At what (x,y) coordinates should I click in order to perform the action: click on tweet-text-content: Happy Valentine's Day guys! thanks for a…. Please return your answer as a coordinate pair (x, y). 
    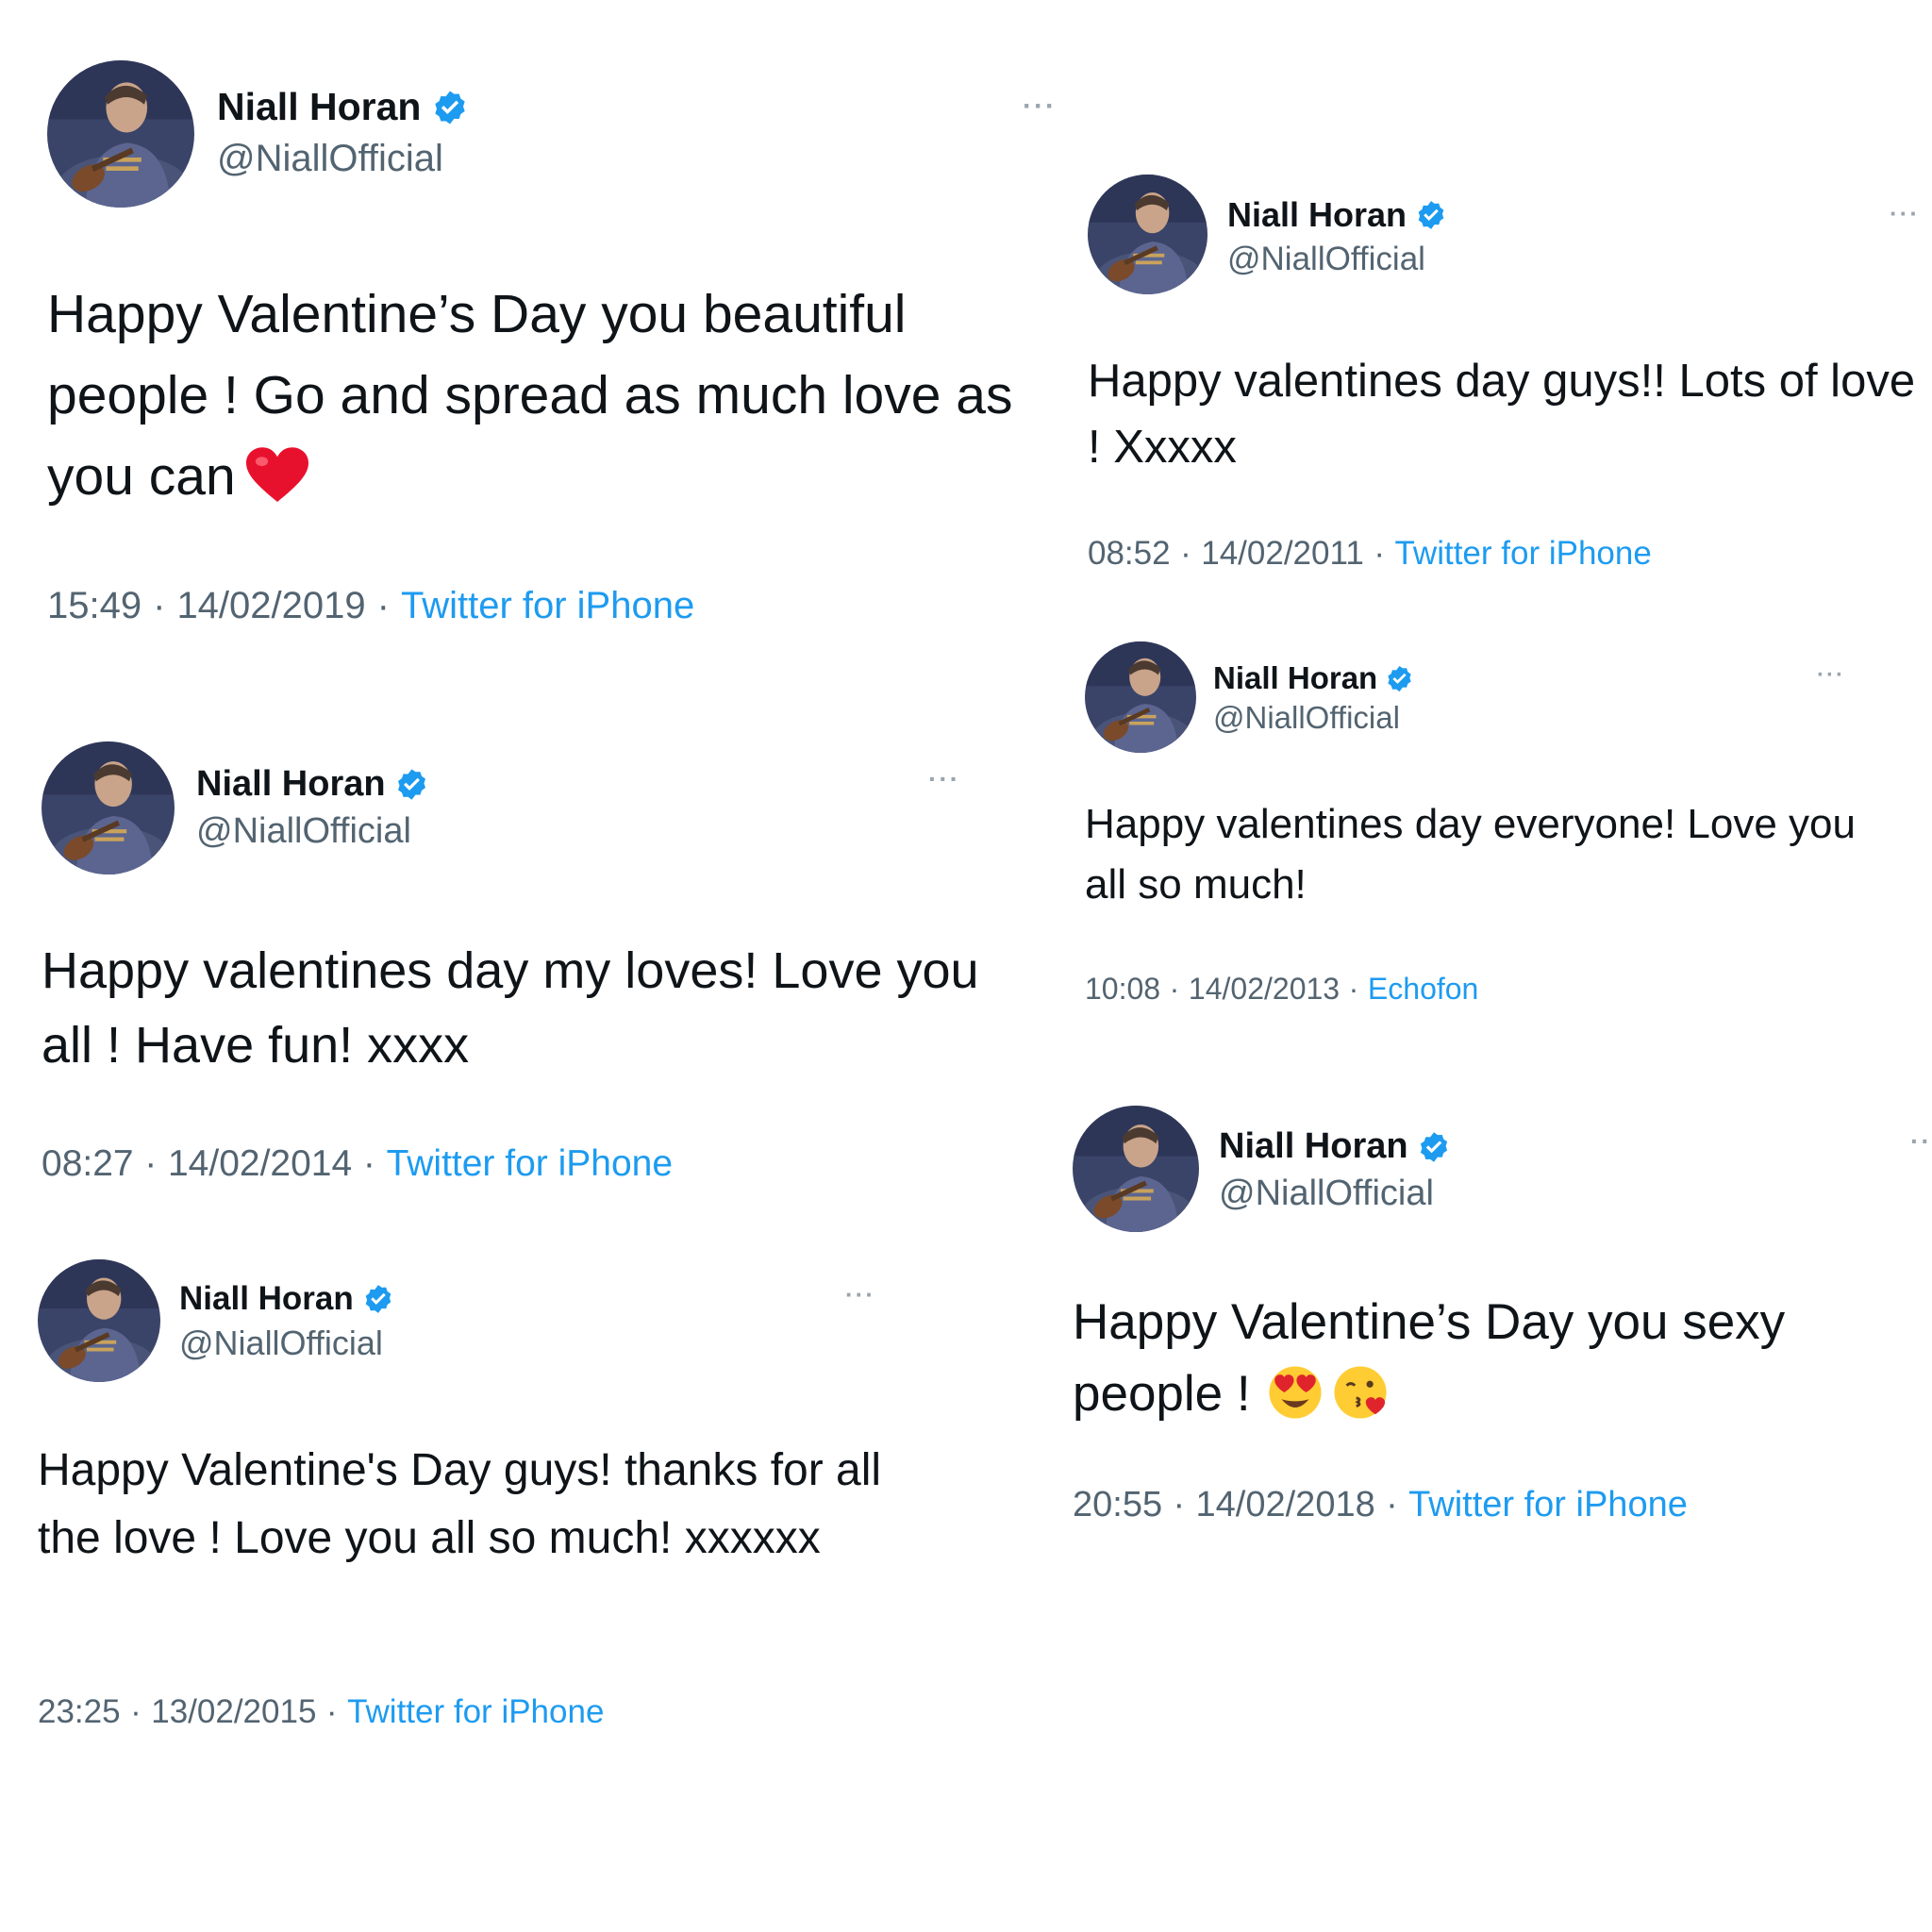
    Looking at the image, I should click on (460, 1504).